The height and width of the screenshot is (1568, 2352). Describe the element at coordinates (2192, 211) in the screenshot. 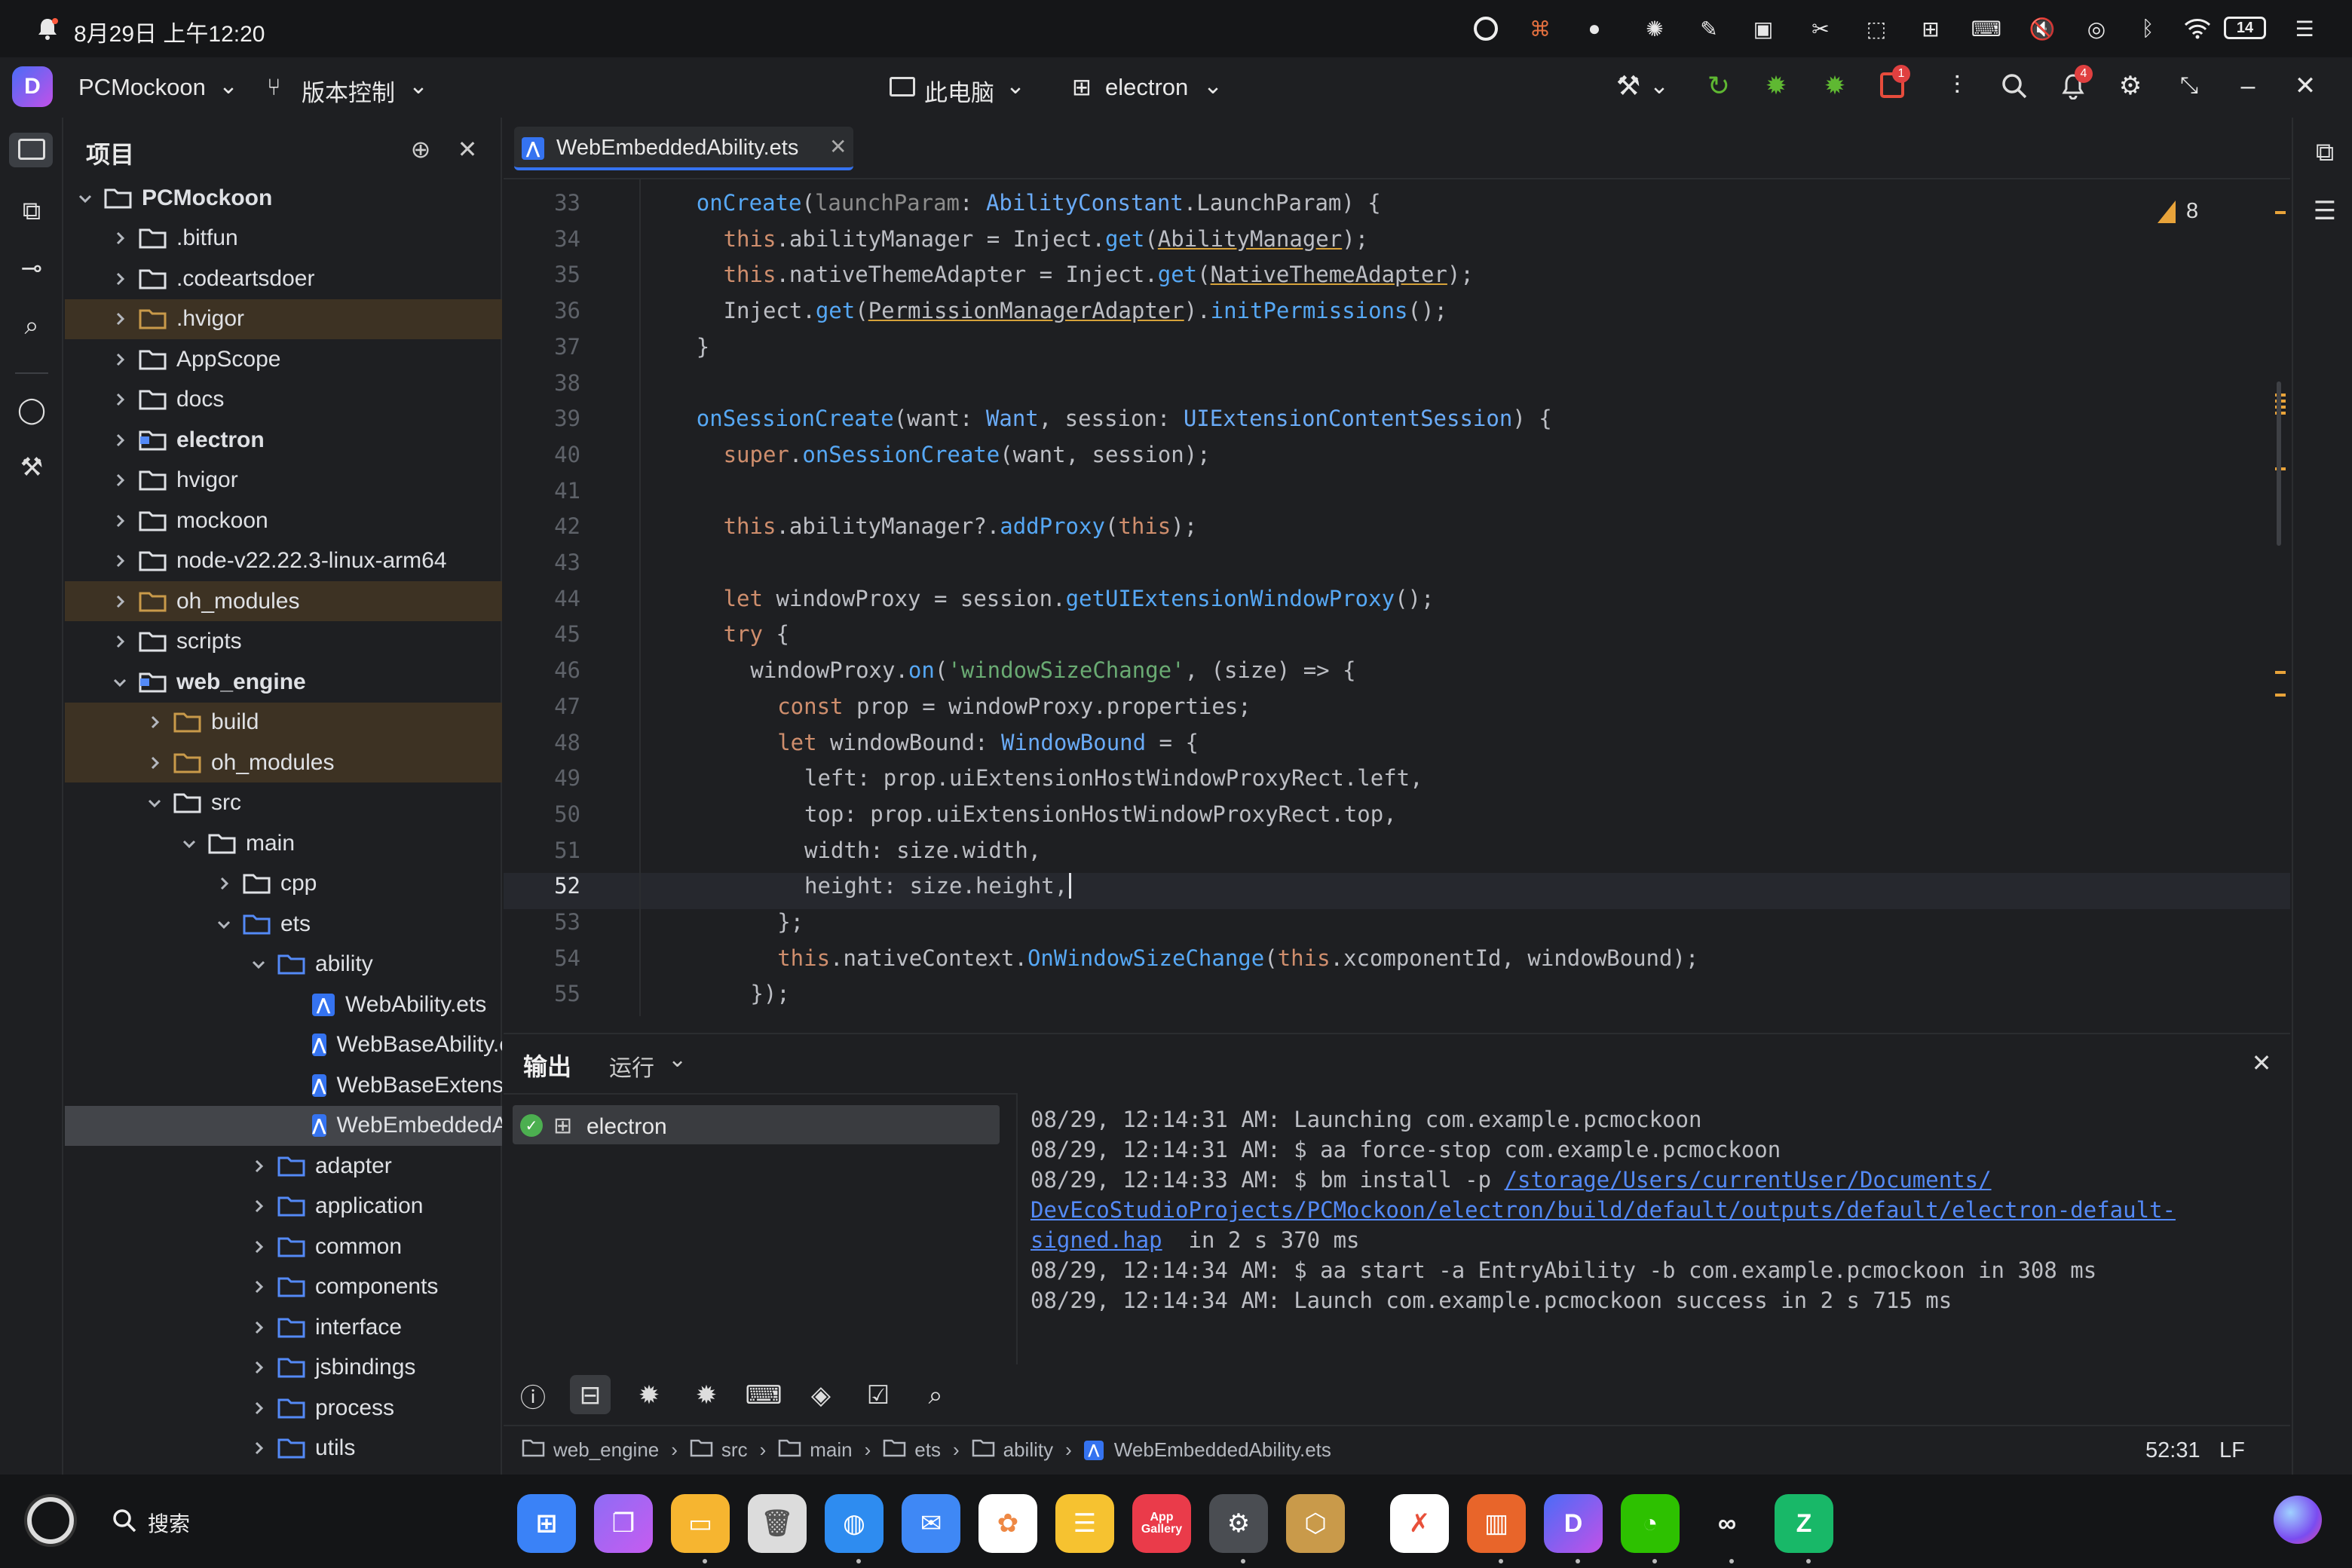

I see `warning-count: 8` at that location.